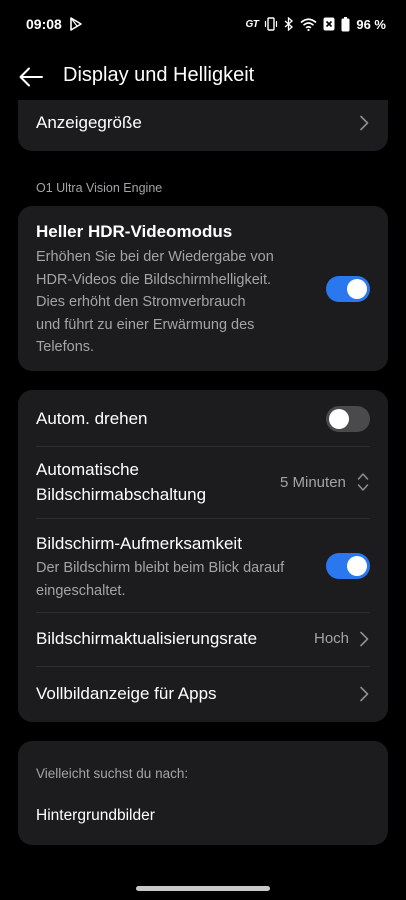 This screenshot has width=406, height=900. I want to click on screen-timeout-value: 5 Minuten, so click(313, 482).